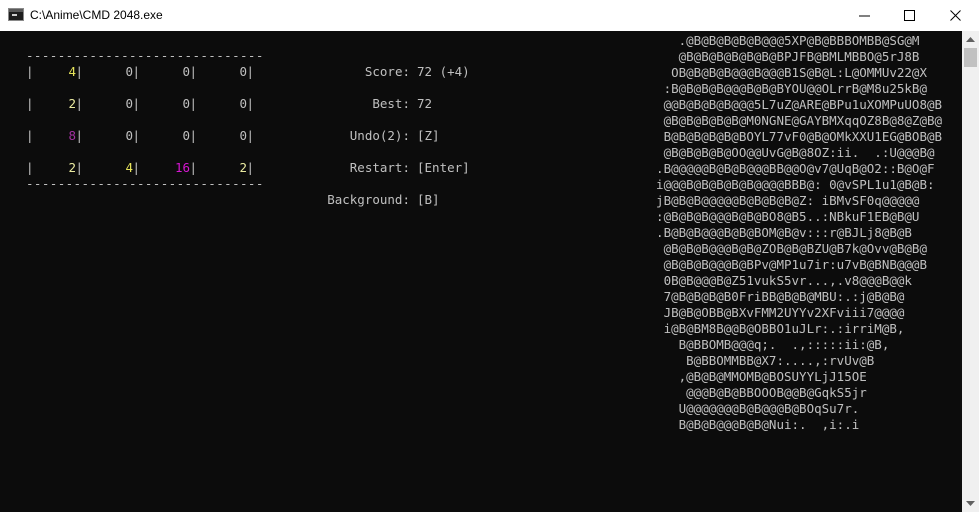 This screenshot has height=512, width=979. Describe the element at coordinates (784, 88) in the screenshot. I see `ascii-art-line: :B@B@B@B@@@B@B@BYOU@@OLrrB@M8u25kB@` at that location.